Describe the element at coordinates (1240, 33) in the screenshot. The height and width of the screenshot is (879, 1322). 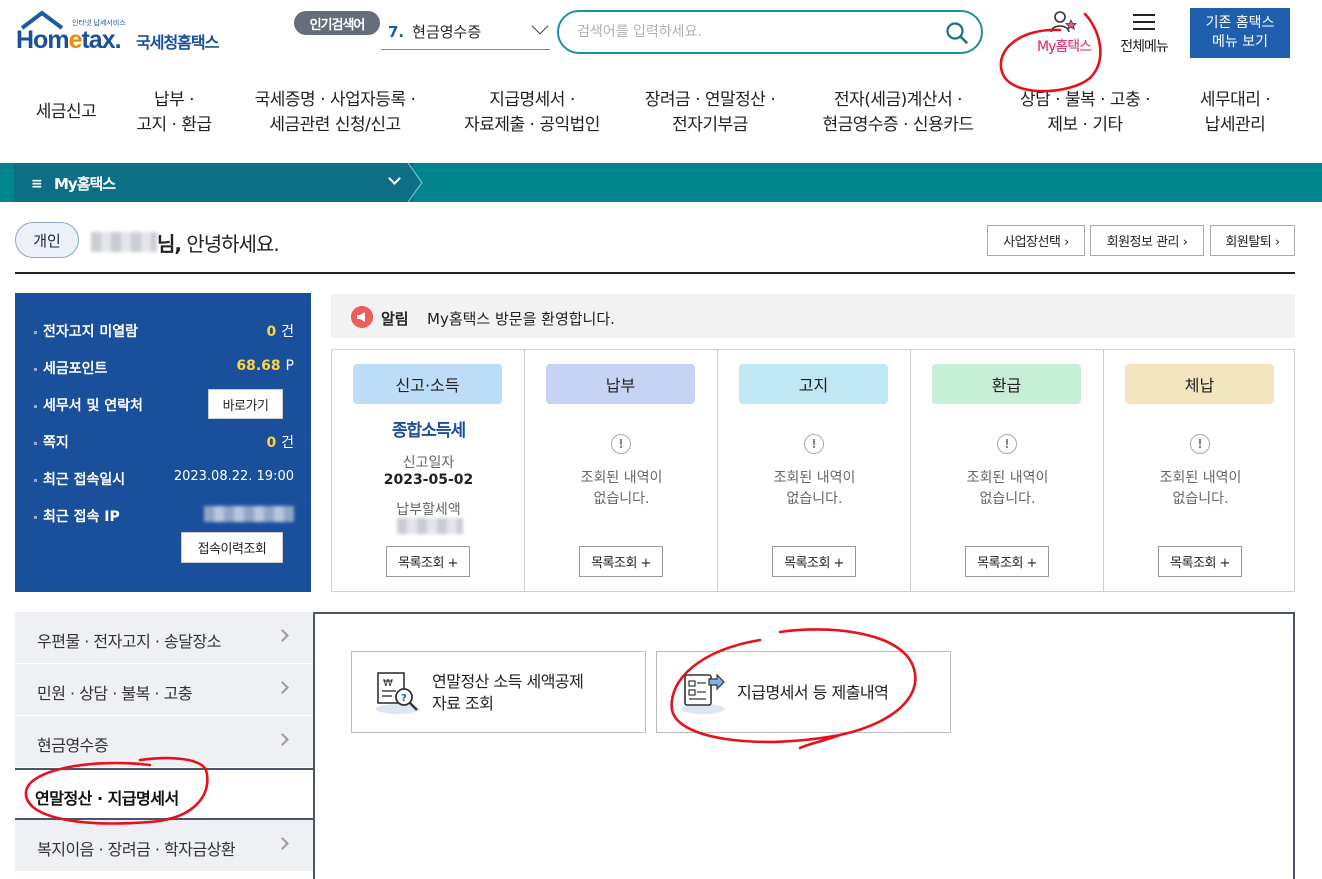
I see `old-menu-button: 기존 홈택스 메뉴 보기` at that location.